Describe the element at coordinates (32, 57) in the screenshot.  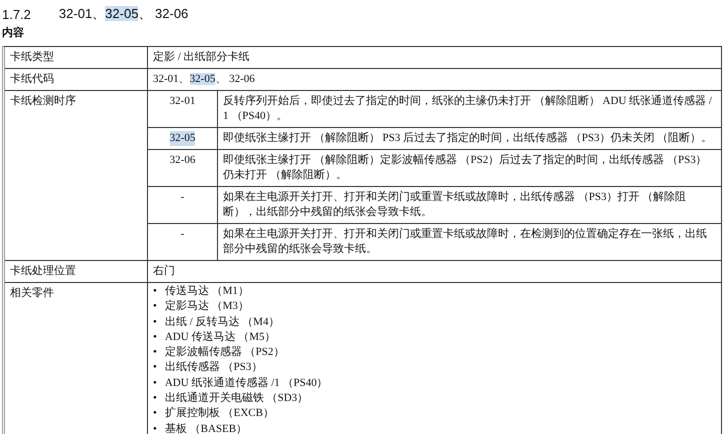
I see `row-header: 卡纸类型` at that location.